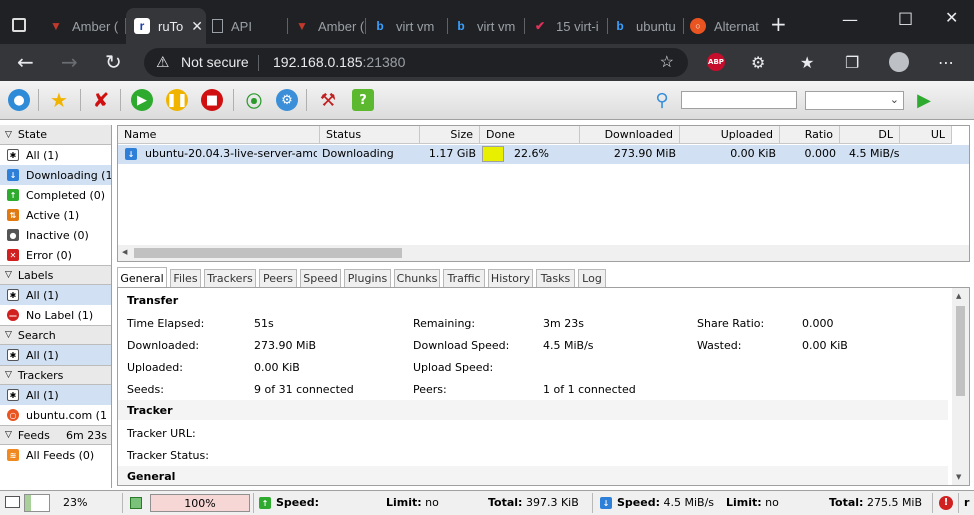  I want to click on state-item-active: ⇅ Active (1), so click(55, 215).